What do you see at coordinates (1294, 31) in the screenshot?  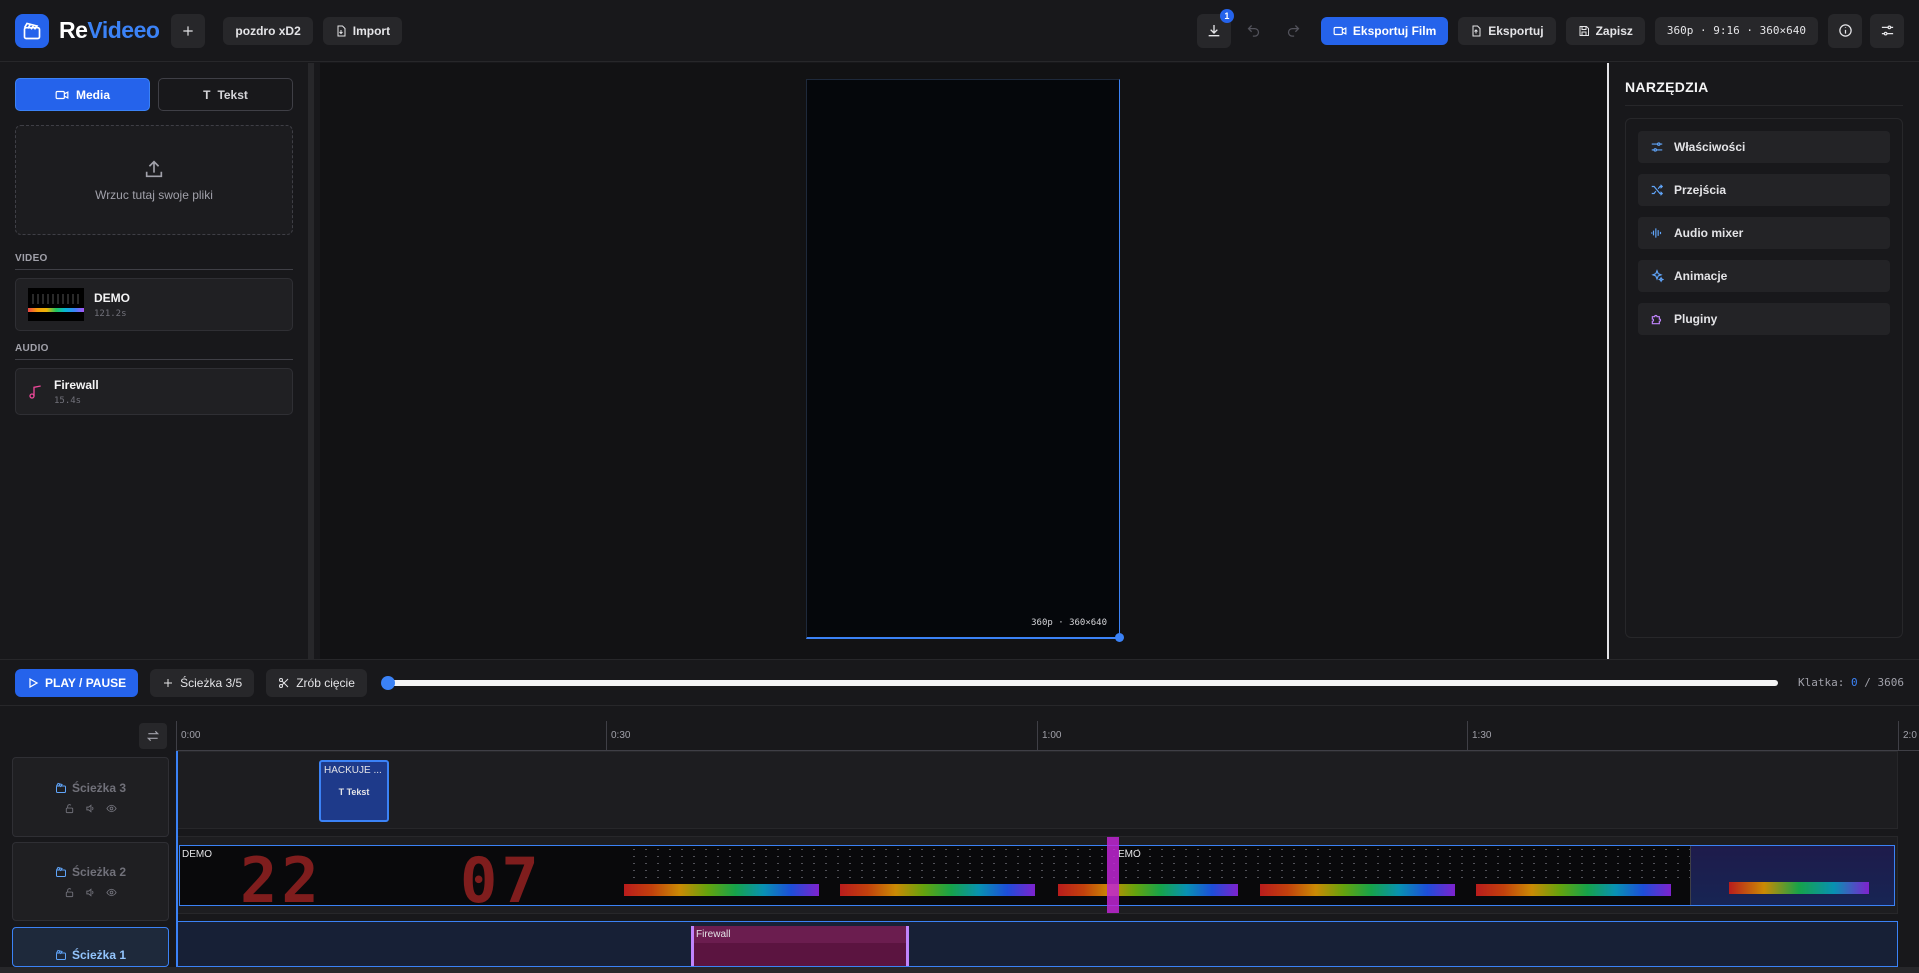 I see `redo-button` at bounding box center [1294, 31].